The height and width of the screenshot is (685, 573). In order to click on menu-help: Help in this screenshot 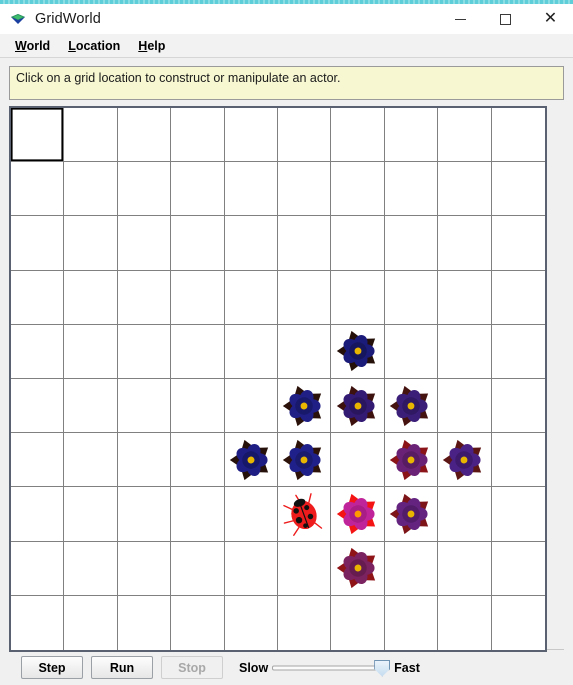, I will do `click(151, 46)`.